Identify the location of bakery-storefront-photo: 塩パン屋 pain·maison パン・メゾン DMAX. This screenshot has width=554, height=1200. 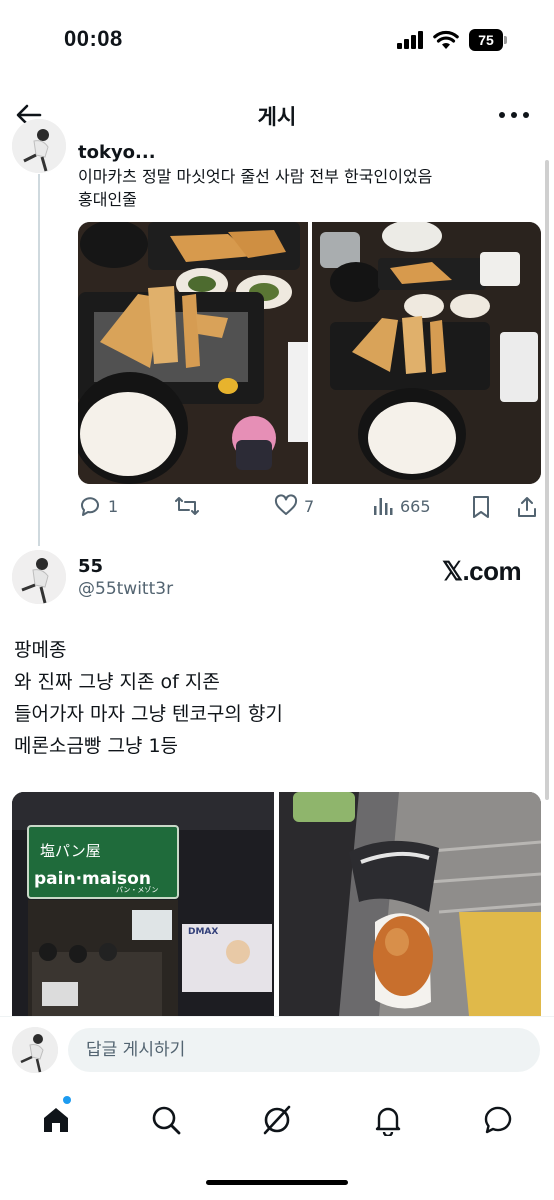
(143, 904).